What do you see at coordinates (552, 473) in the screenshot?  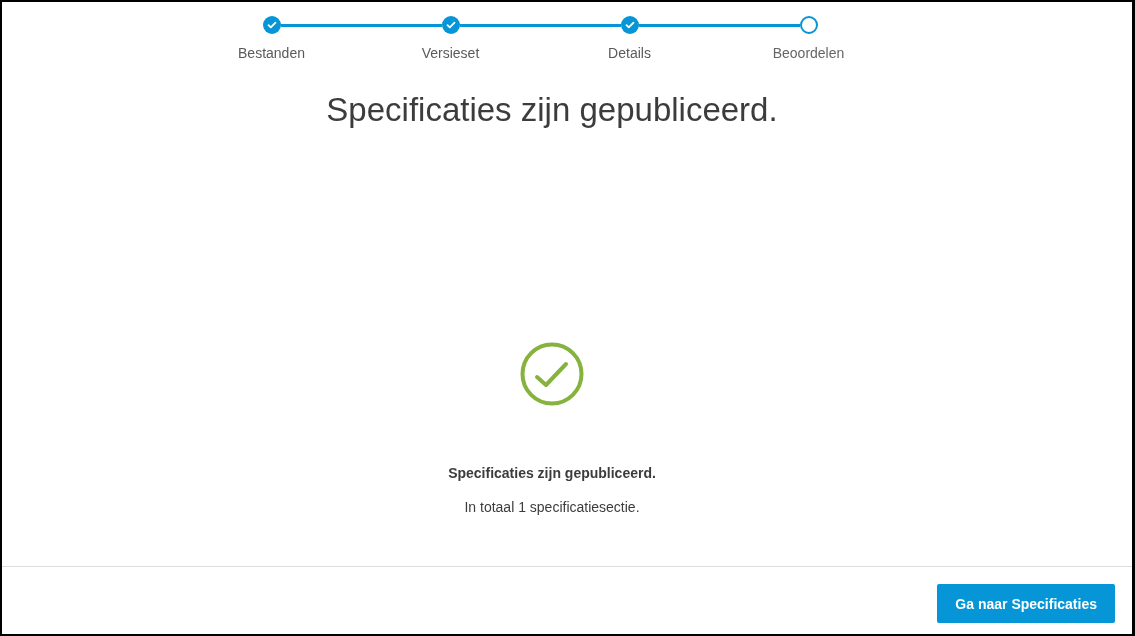 I see `success-heading: Specificaties zijn gepubliceerd.` at bounding box center [552, 473].